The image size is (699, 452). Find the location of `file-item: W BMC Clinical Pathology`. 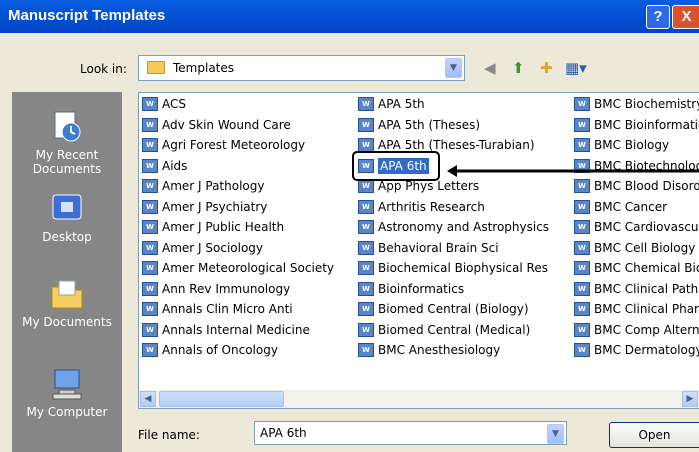

file-item: W BMC Clinical Pathology is located at coordinates (636, 289).